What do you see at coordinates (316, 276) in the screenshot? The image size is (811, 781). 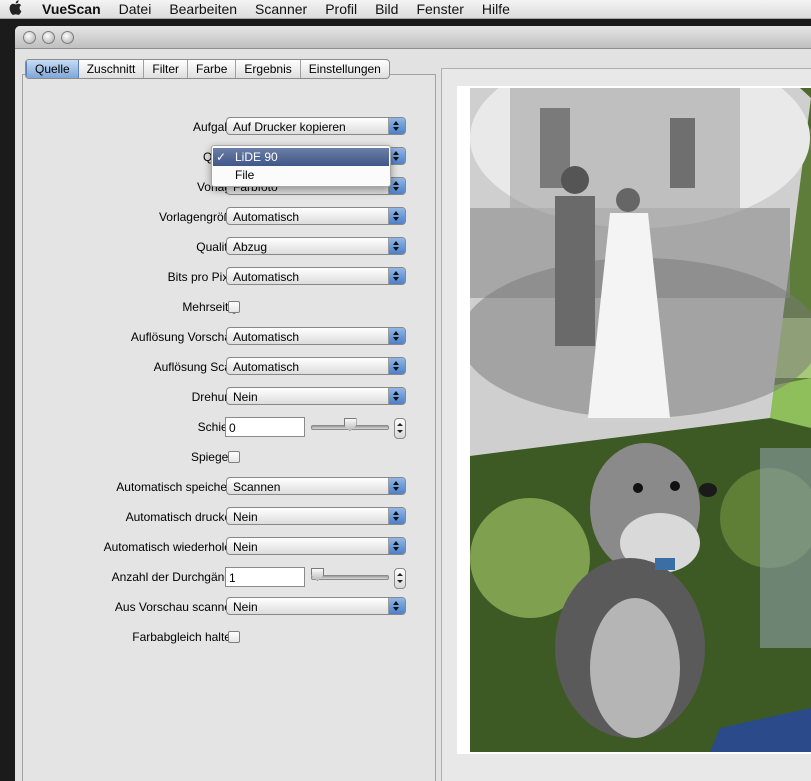 I see `bits-select: Automatisch` at bounding box center [316, 276].